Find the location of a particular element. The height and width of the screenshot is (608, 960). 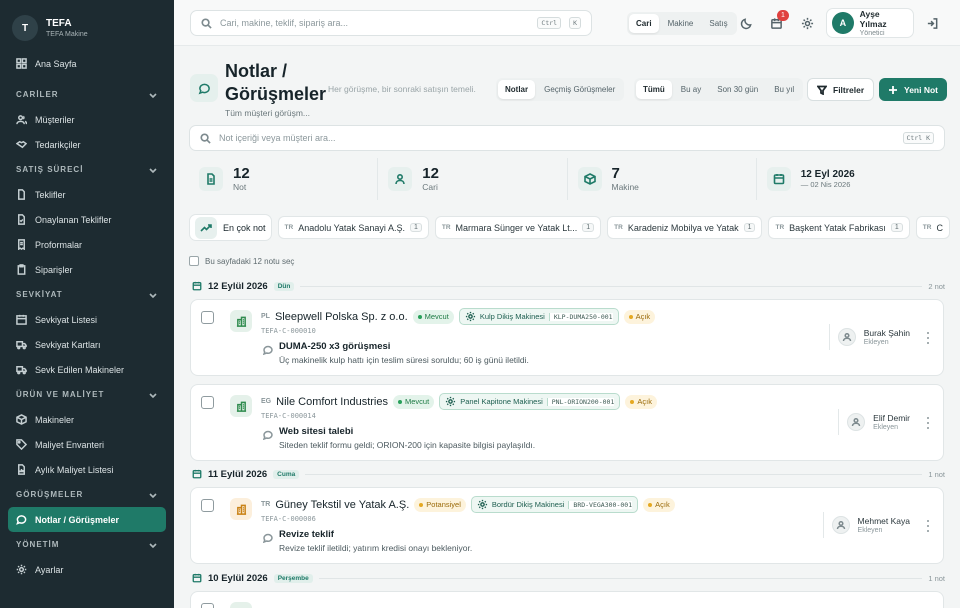

sidebar-item-sevkiyat-listesi: Sevkiyat Listesi is located at coordinates (87, 319).